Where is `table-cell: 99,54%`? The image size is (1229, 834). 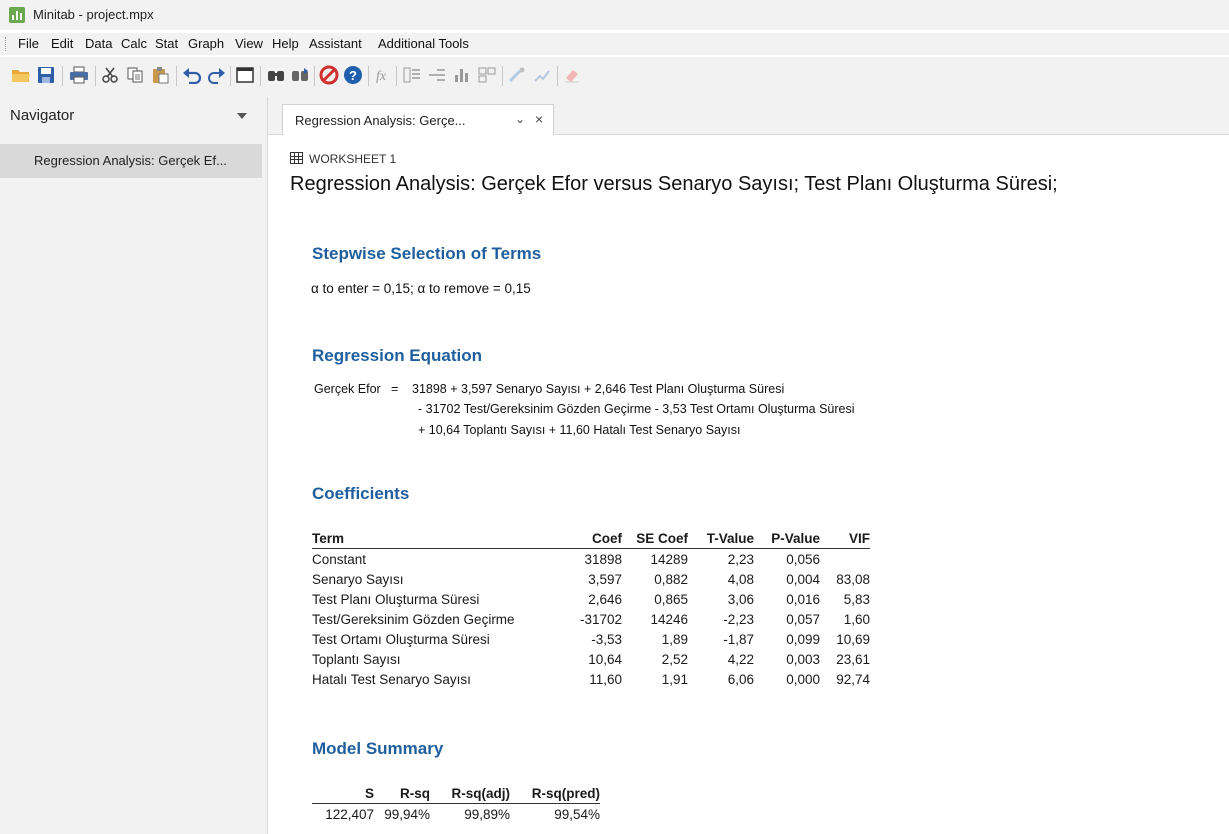 table-cell: 99,54% is located at coordinates (577, 814).